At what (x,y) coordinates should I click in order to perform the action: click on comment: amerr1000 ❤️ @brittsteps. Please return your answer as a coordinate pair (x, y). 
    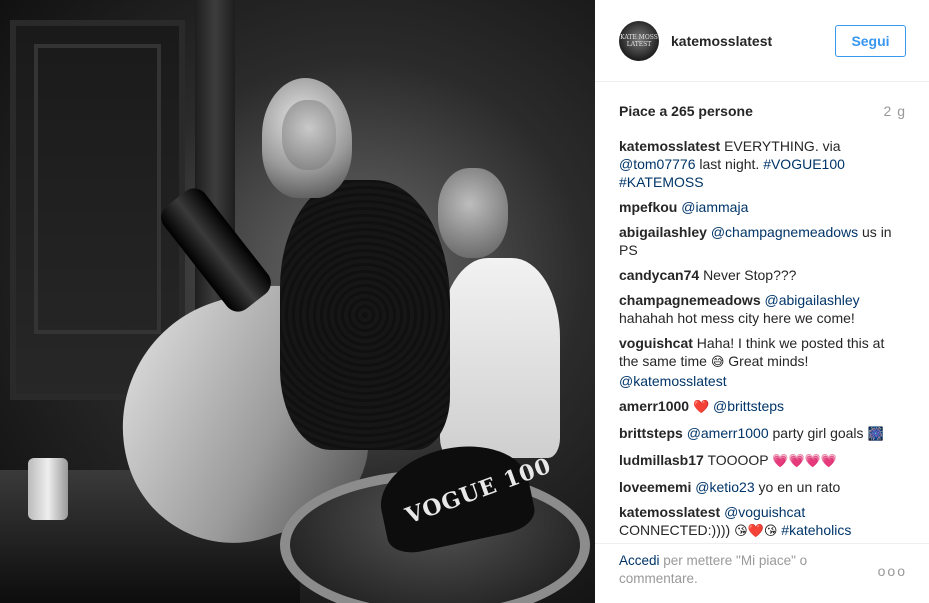
    Looking at the image, I should click on (762, 407).